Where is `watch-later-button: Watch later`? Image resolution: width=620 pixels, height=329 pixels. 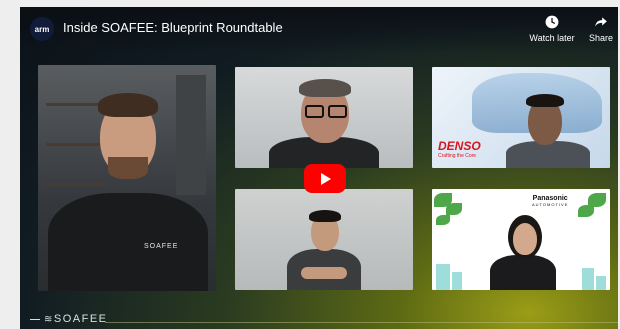 watch-later-button: Watch later is located at coordinates (552, 29).